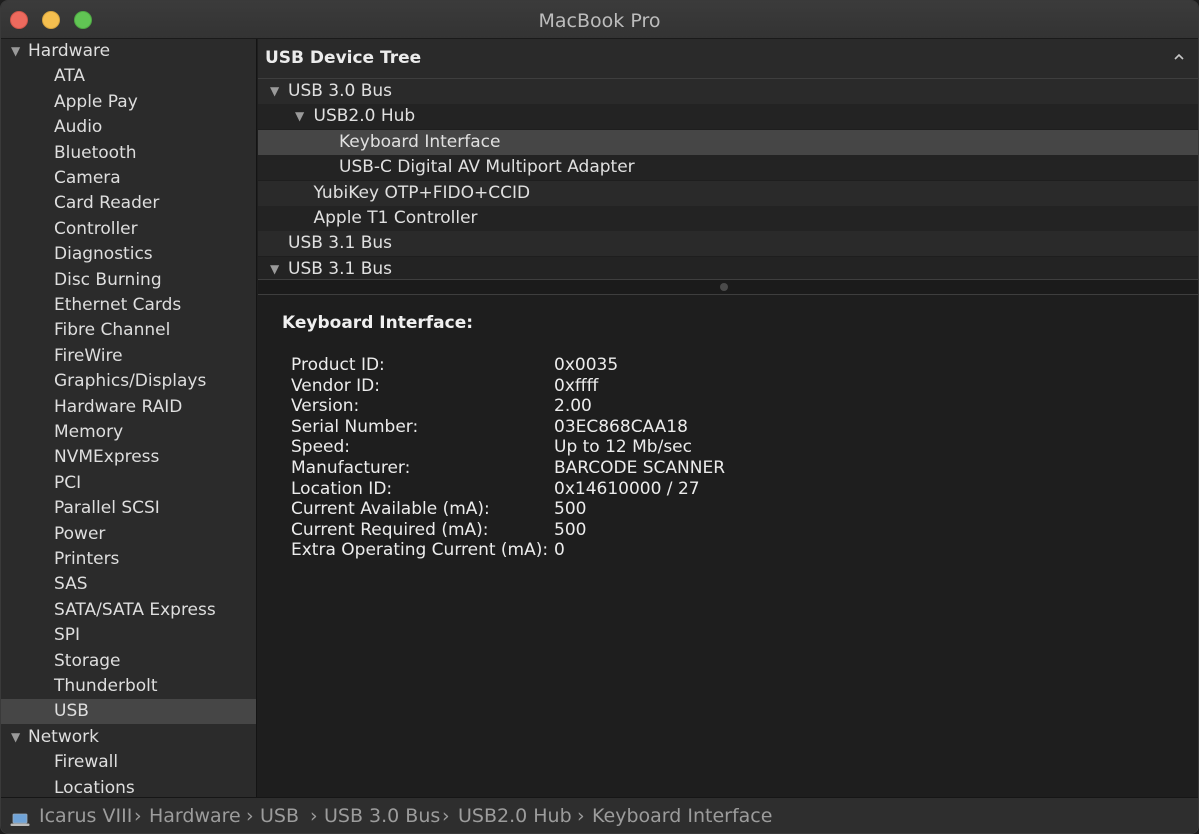 The image size is (1199, 834). Describe the element at coordinates (340, 268) in the screenshot. I see `tree-row-label: USB 3.1 Bus` at that location.